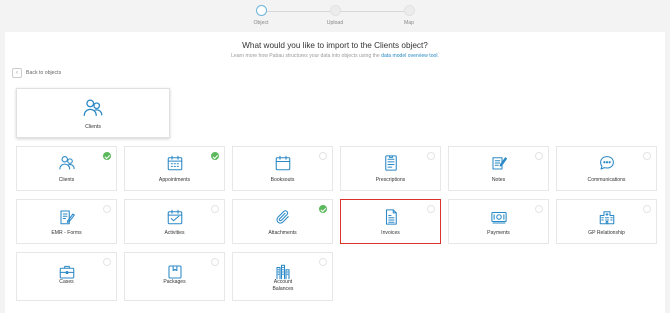  Describe the element at coordinates (17, 73) in the screenshot. I see `chevron-left-icon: ‹` at that location.